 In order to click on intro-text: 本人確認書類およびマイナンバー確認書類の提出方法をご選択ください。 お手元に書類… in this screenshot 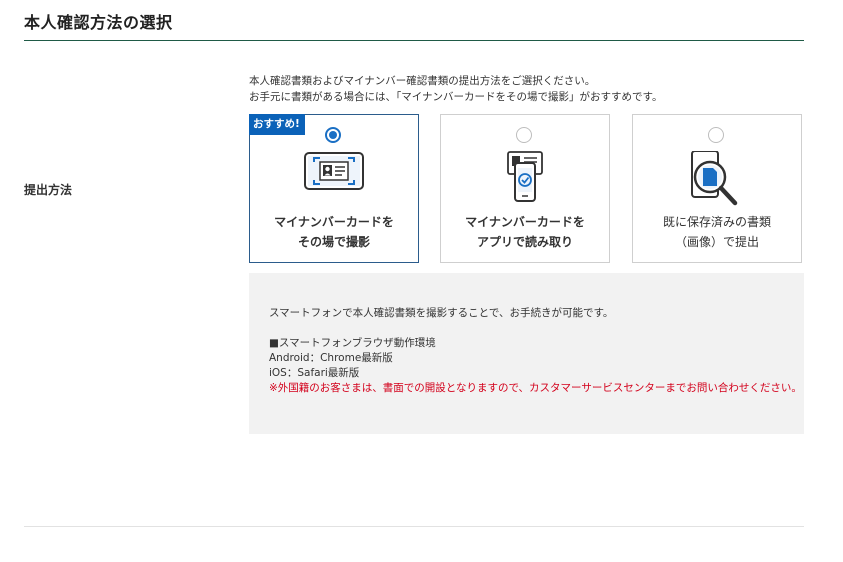, I will do `click(456, 89)`.